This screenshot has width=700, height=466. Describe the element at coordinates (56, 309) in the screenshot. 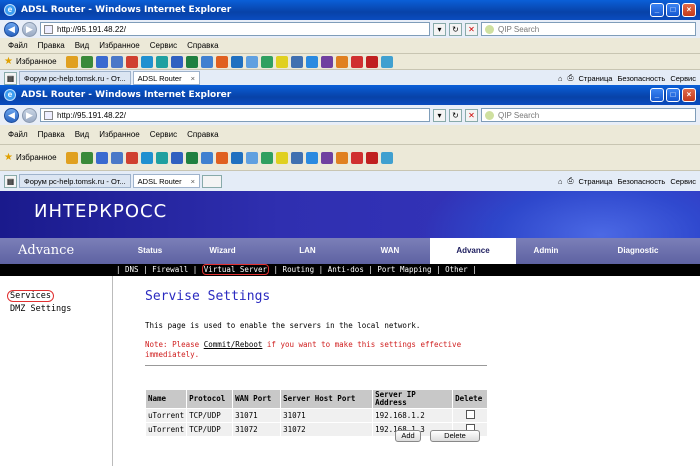

I see `left-menu-dmz: DMZ Settings` at that location.